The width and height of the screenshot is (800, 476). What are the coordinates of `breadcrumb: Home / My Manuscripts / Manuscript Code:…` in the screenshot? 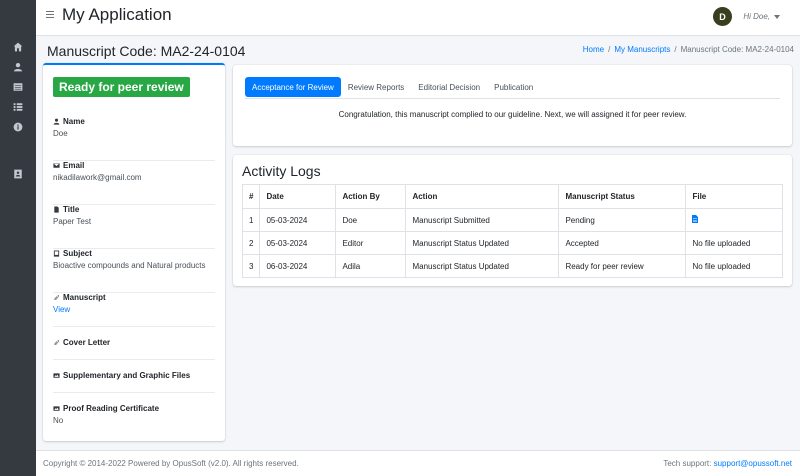 It's located at (688, 49).